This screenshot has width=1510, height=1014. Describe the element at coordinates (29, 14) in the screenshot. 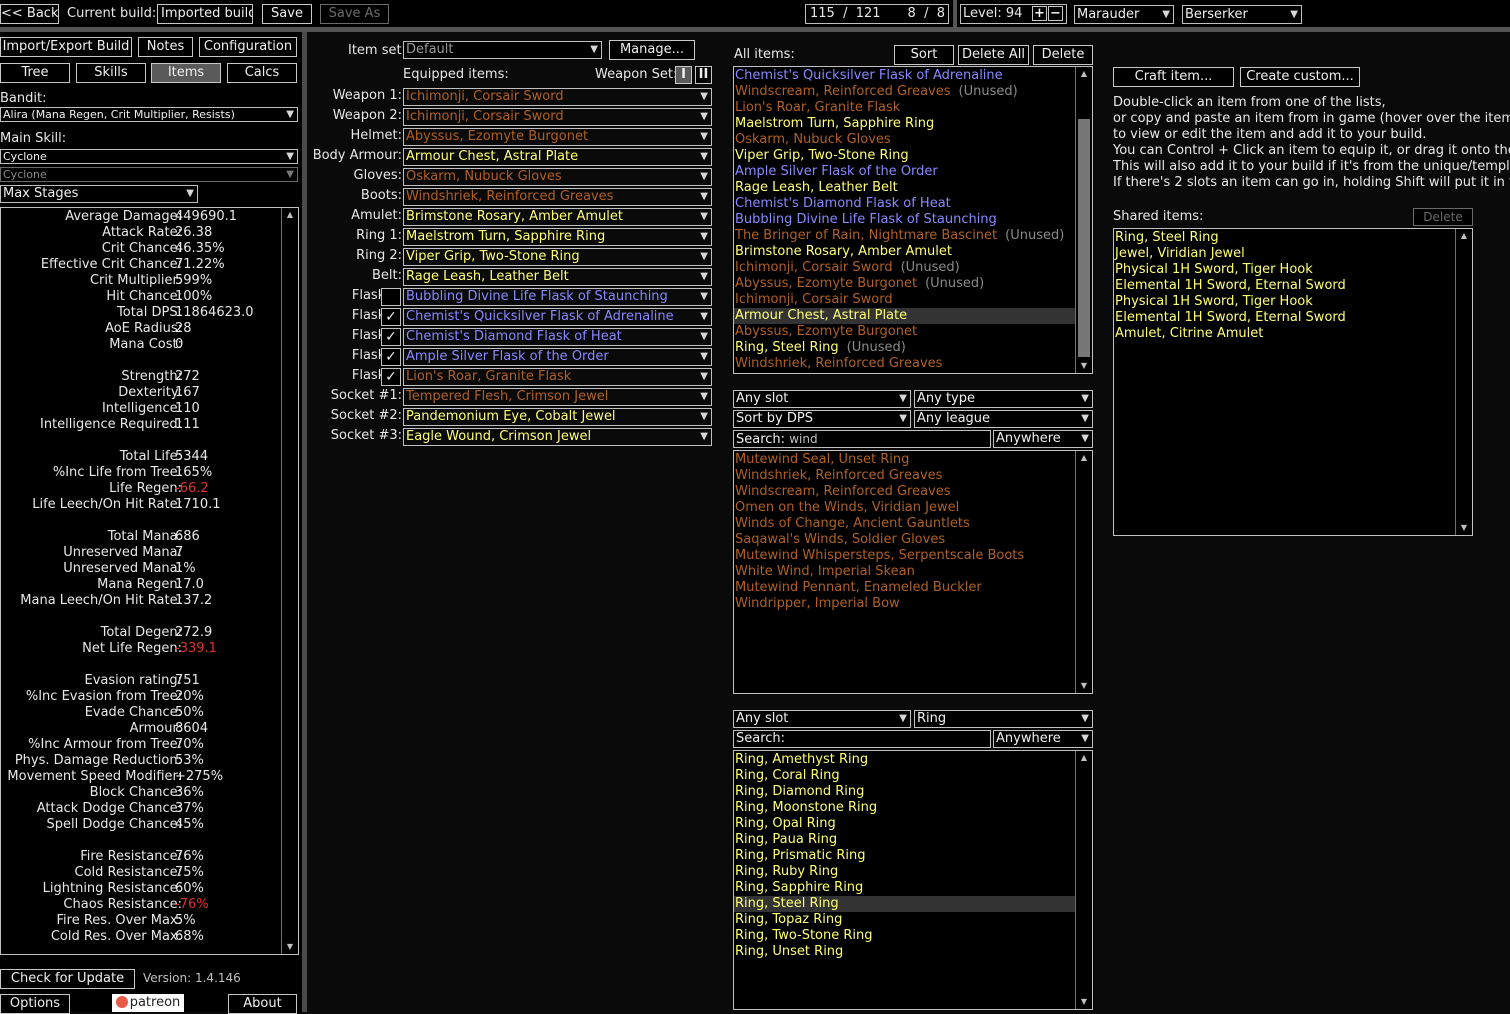

I see `back-button: << Back` at that location.